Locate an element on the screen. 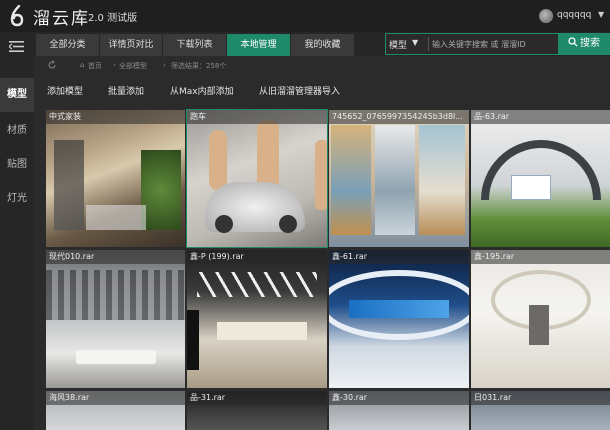  import-old-manager-button: 从旧溜溜管理器导入 is located at coordinates (299, 90).